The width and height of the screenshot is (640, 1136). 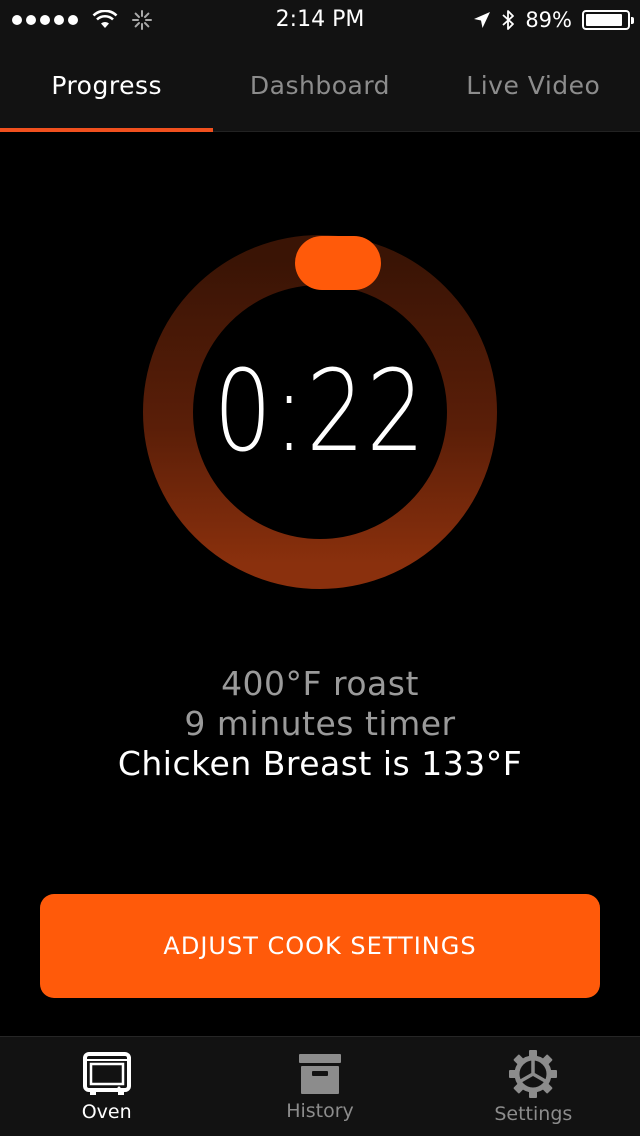 I want to click on oven-icon, so click(x=106, y=1073).